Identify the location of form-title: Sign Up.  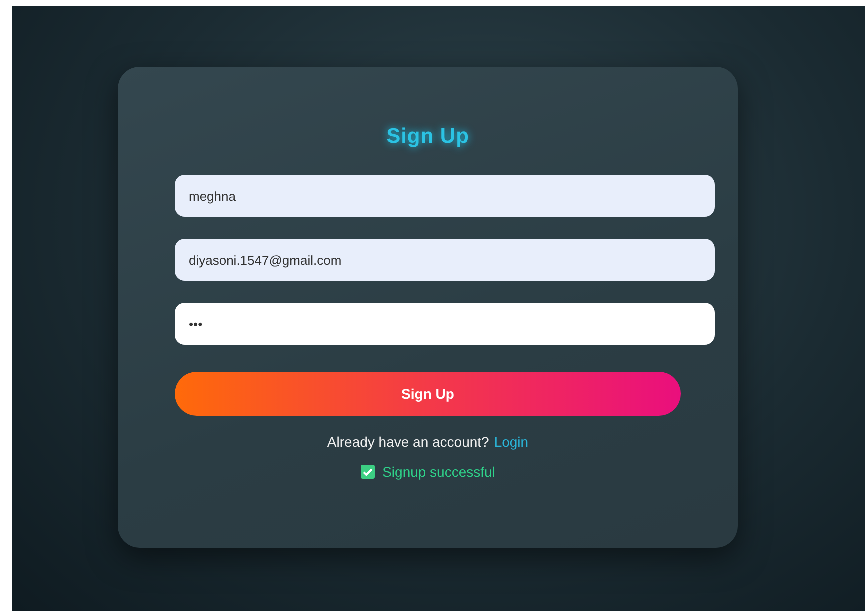
(428, 137).